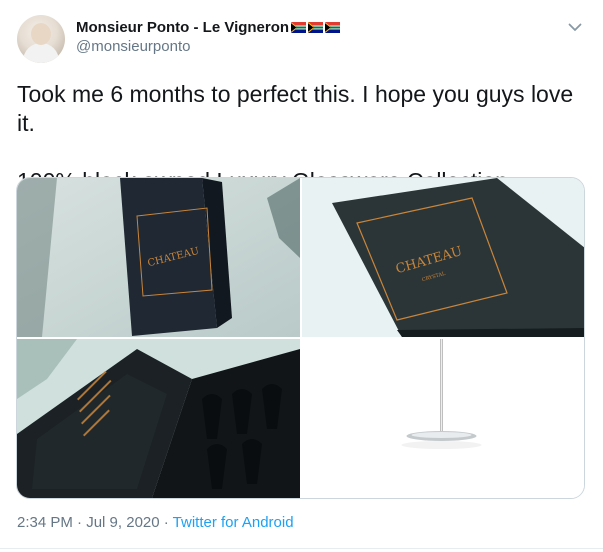 The height and width of the screenshot is (552, 603). What do you see at coordinates (41, 34) in the screenshot?
I see `avatar-head` at bounding box center [41, 34].